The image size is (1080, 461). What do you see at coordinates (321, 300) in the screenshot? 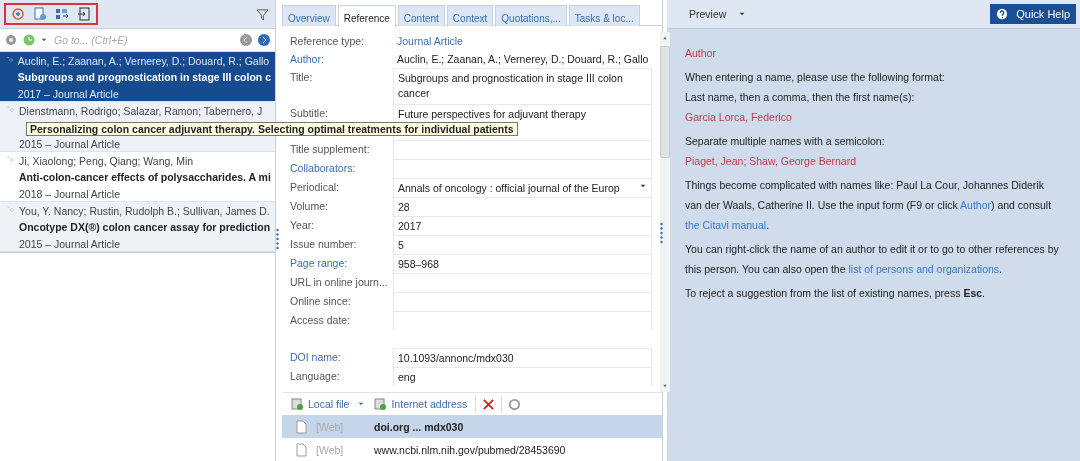
I see `field-label: Online since:` at bounding box center [321, 300].